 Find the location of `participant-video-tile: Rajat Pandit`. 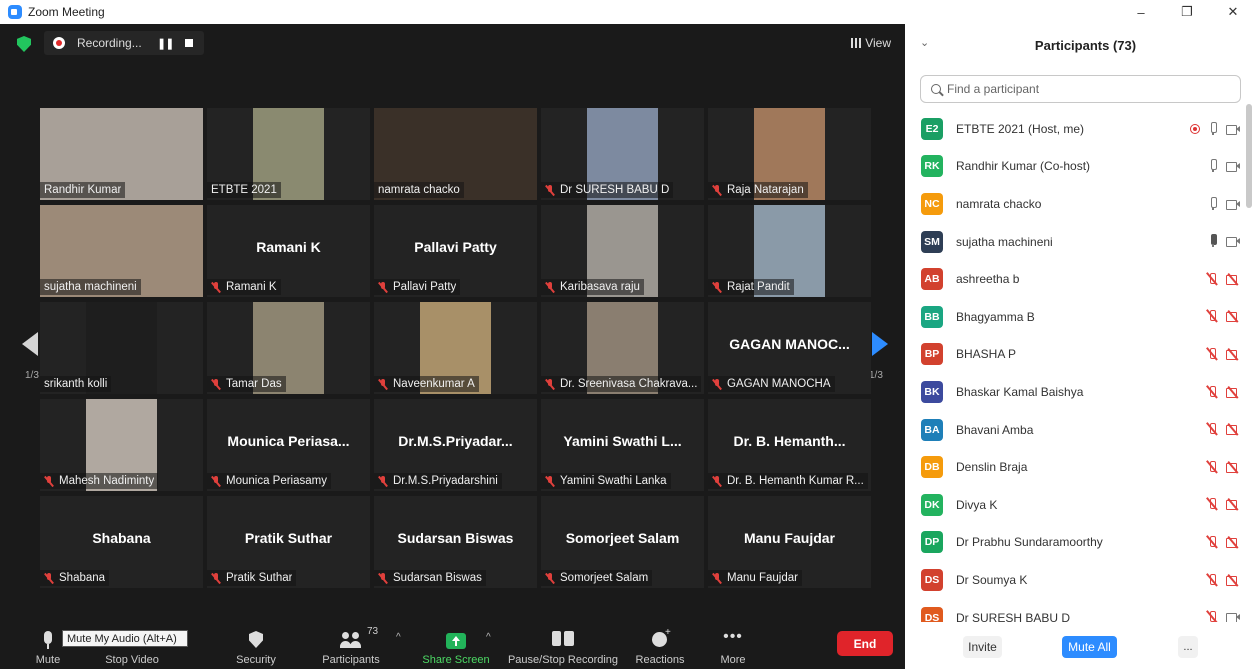

participant-video-tile: Rajat Pandit is located at coordinates (789, 251).